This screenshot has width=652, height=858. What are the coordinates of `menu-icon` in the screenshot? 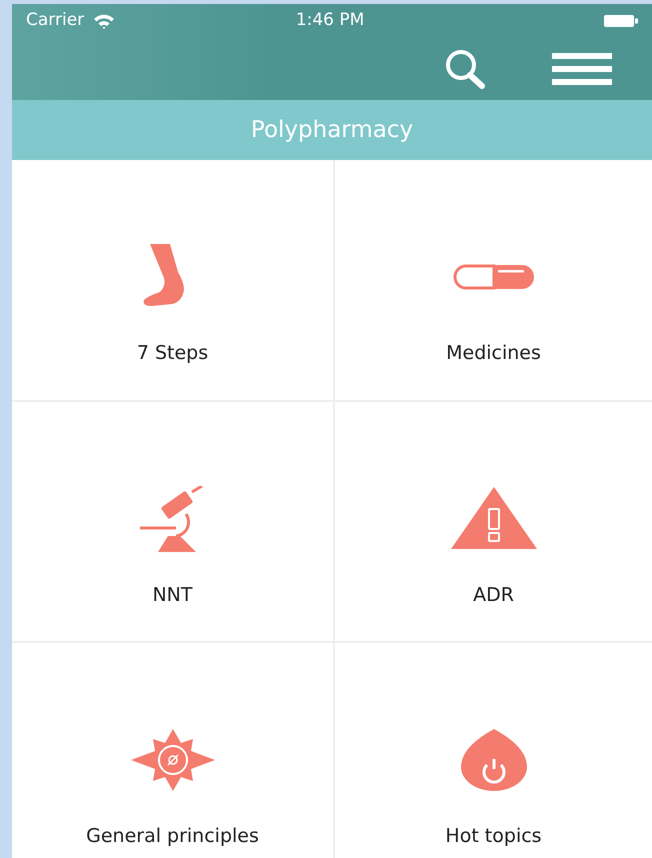 It's located at (582, 69).